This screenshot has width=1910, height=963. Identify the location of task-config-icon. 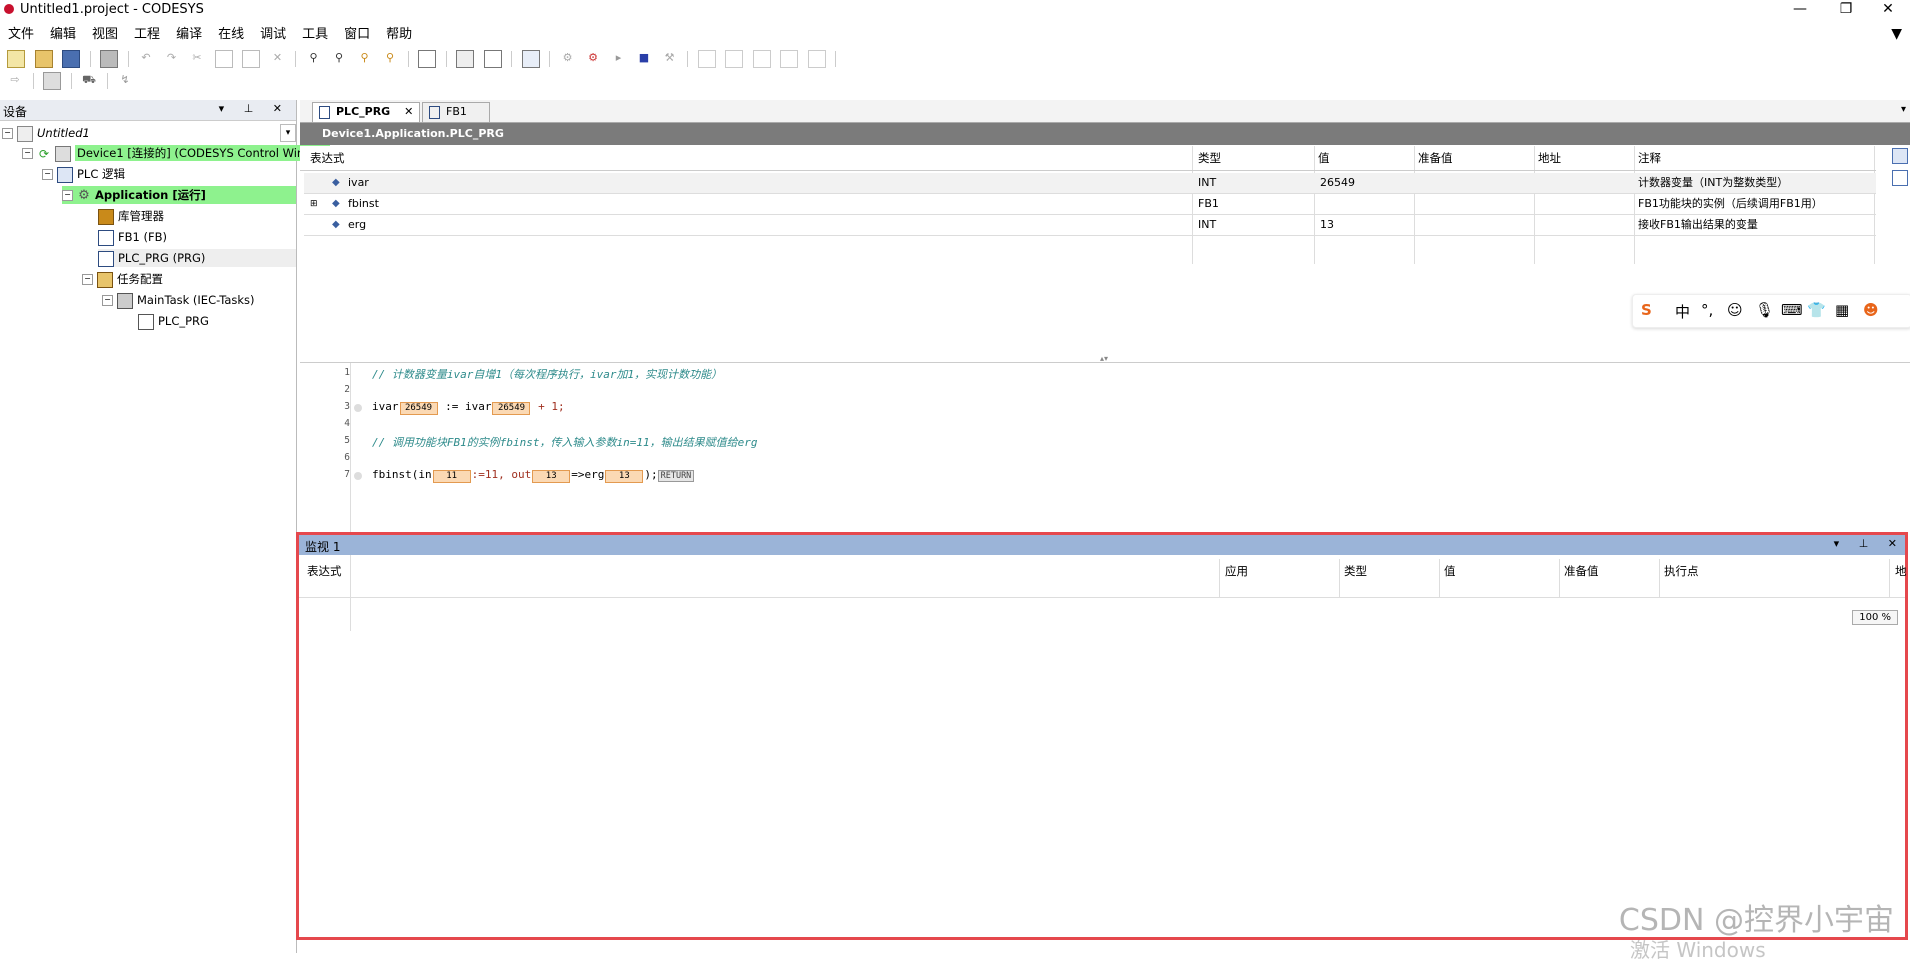
(105, 279).